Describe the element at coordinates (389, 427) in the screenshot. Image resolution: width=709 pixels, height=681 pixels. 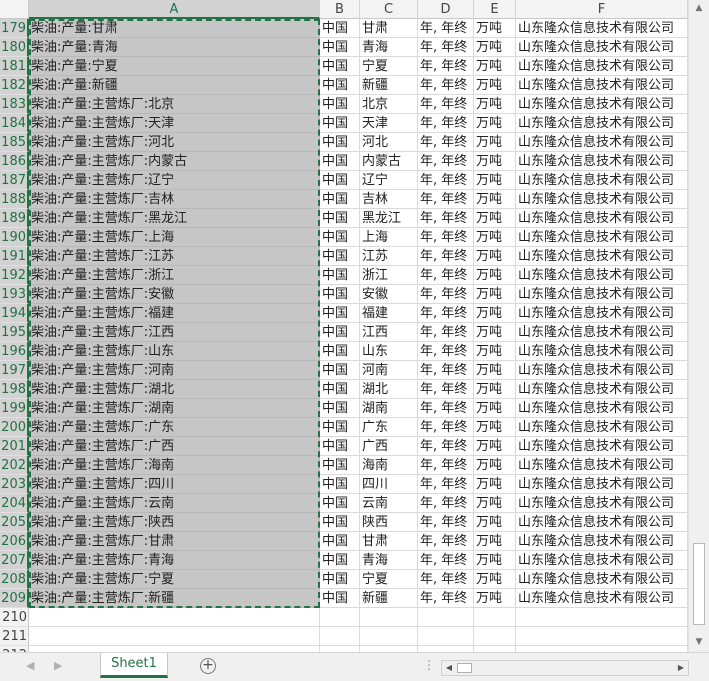
I see `cell-c: 广东` at that location.